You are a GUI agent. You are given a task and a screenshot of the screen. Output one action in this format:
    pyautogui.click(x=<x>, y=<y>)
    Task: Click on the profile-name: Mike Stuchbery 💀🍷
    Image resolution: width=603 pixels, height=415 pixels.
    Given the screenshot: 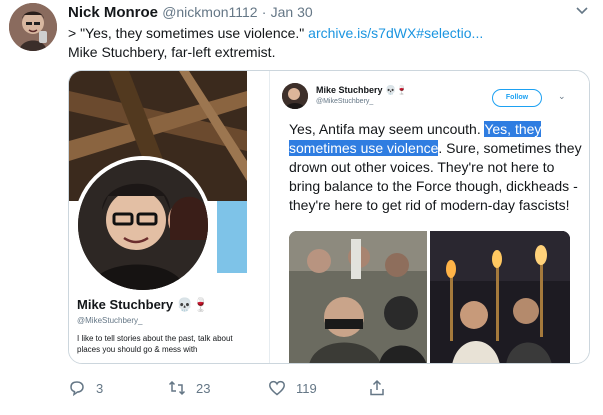 What is the action you would take?
    pyautogui.click(x=143, y=304)
    